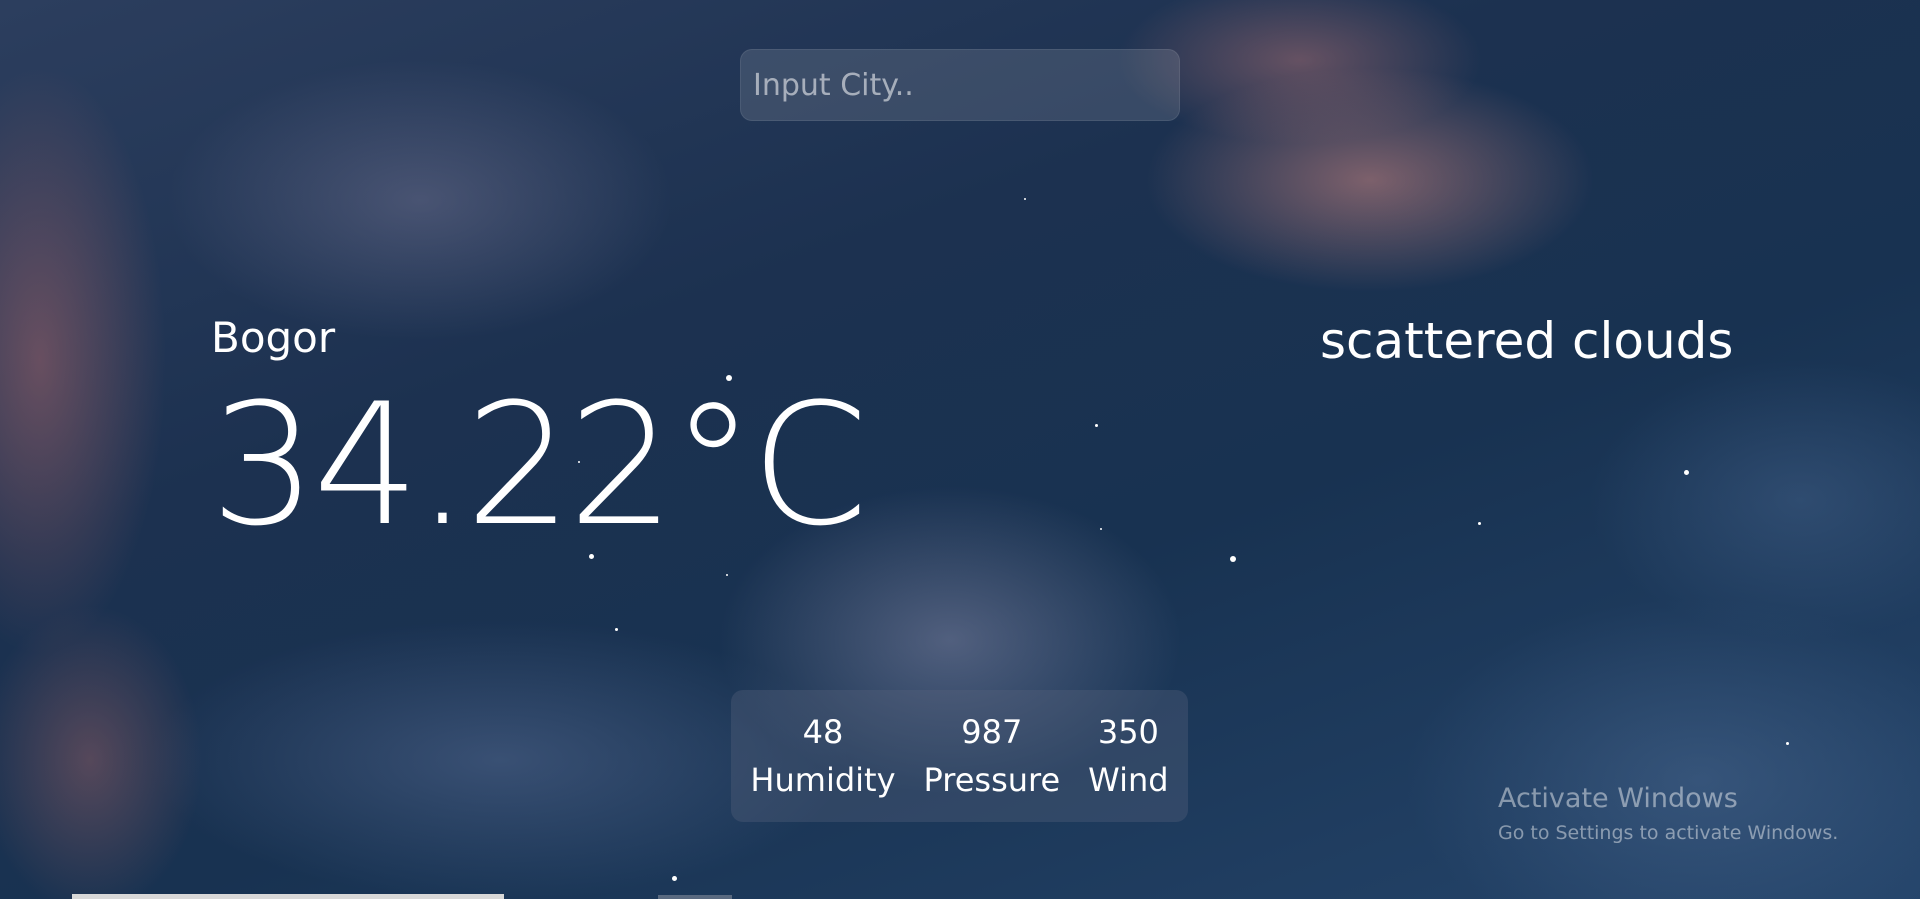  What do you see at coordinates (823, 780) in the screenshot?
I see `humidity-label: Humidity` at bounding box center [823, 780].